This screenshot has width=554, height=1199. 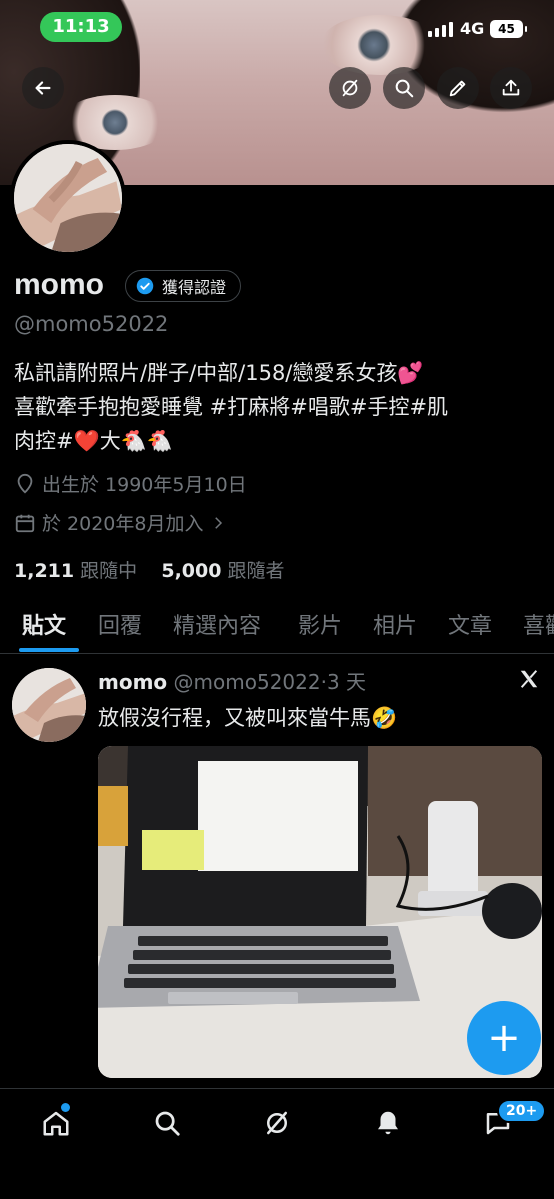 I want to click on bio-line: 喜歡牽手抱抱愛睡覺 #打麻將#唱歌#手控#肌, so click(x=231, y=407).